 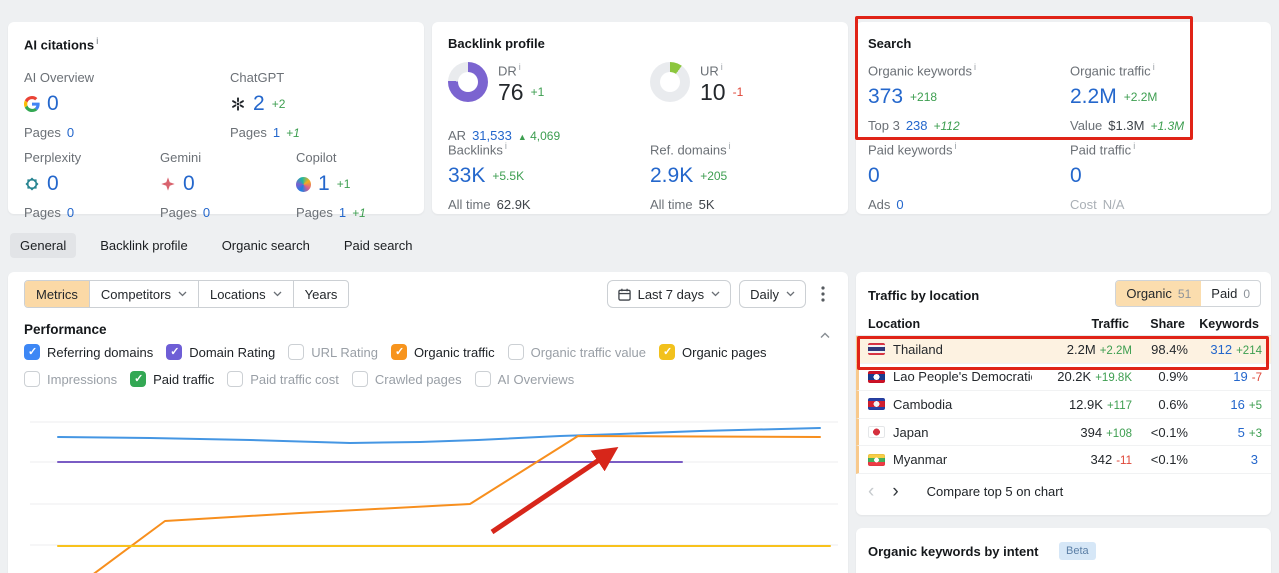 What do you see at coordinates (1230, 293) in the screenshot?
I see `paid-toggle-button: Paid 0` at bounding box center [1230, 293].